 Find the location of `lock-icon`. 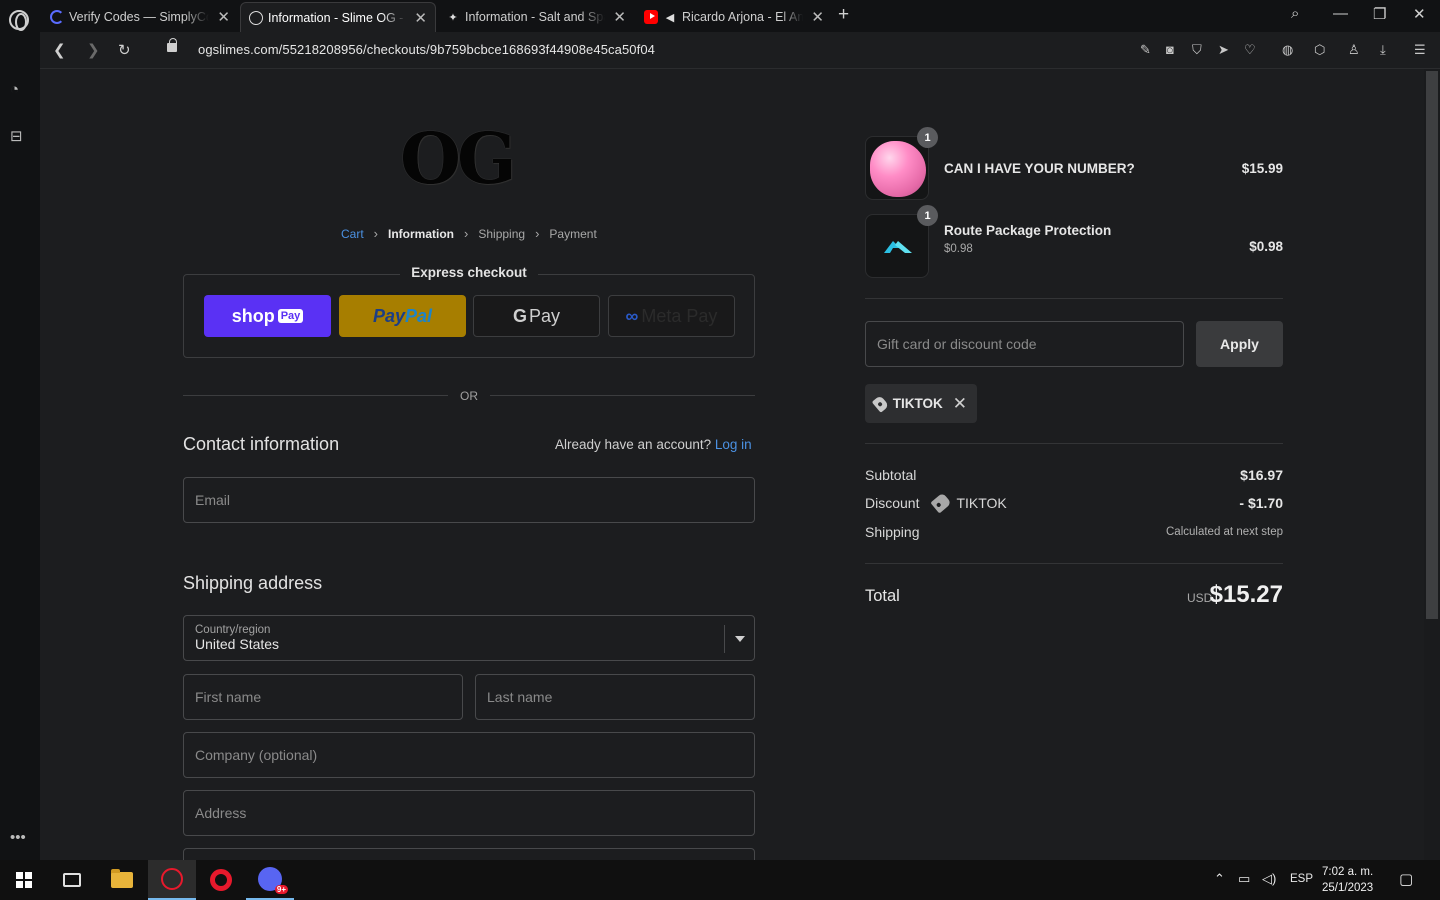

lock-icon is located at coordinates (172, 45).